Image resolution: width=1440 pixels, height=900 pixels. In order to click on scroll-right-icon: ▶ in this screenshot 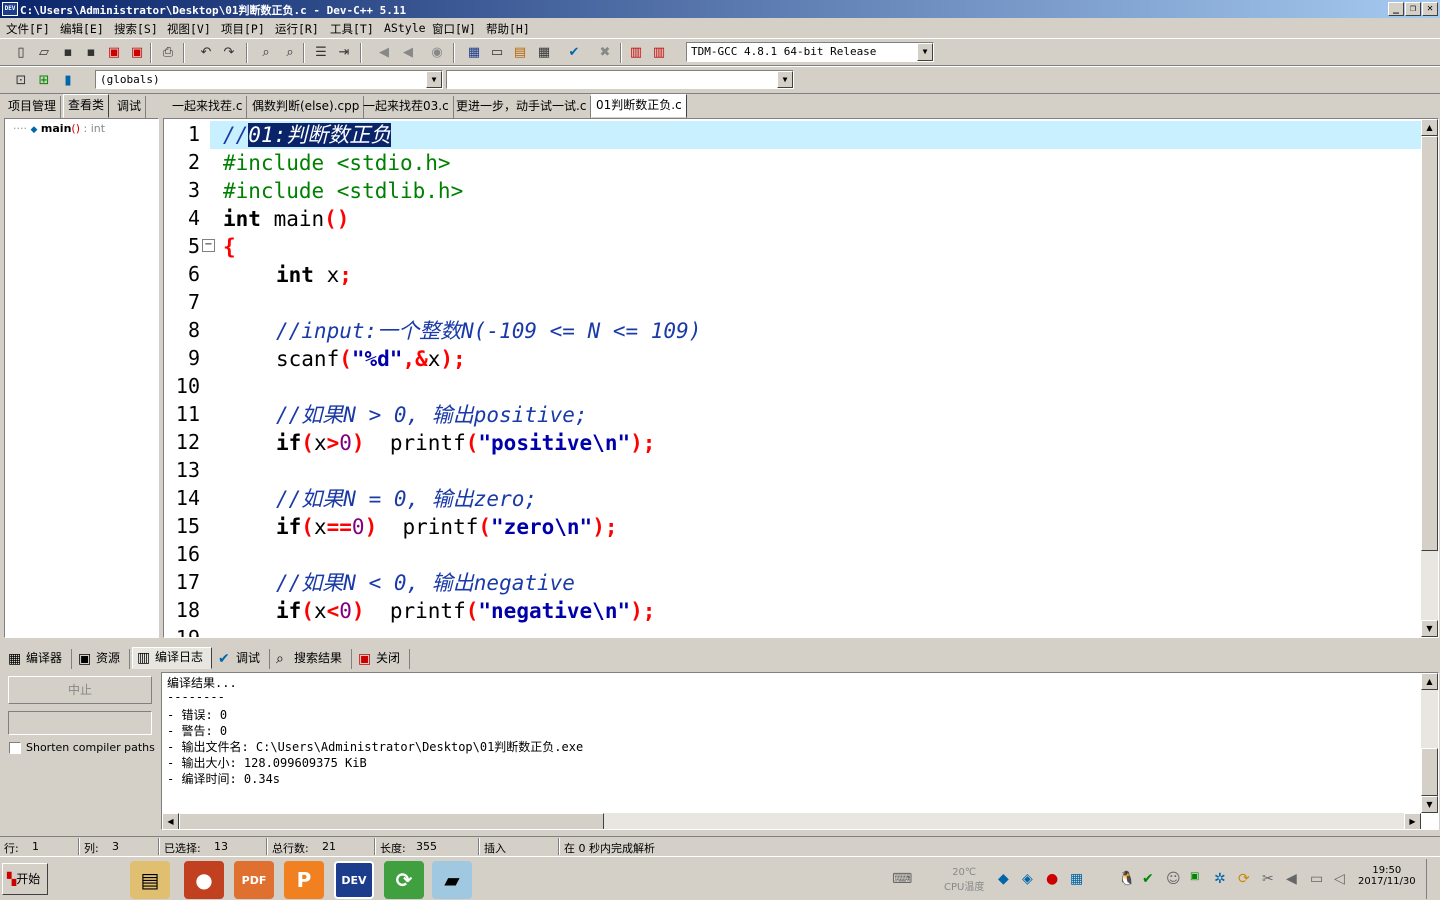, I will do `click(1412, 821)`.